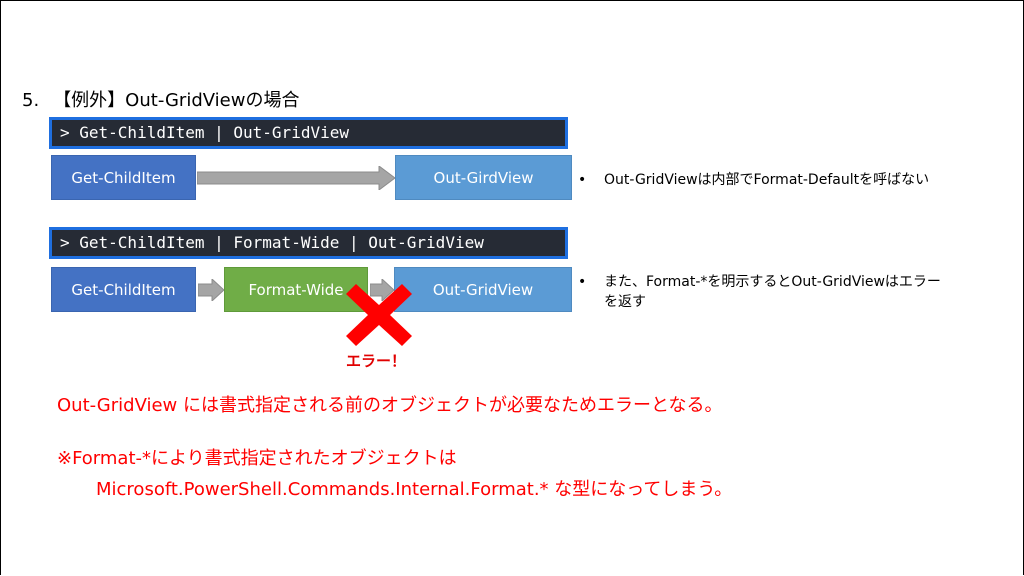  Describe the element at coordinates (772, 282) in the screenshot. I see `note-2-line1: また、Format-*を明示するとOut-GridViewはエラー` at that location.